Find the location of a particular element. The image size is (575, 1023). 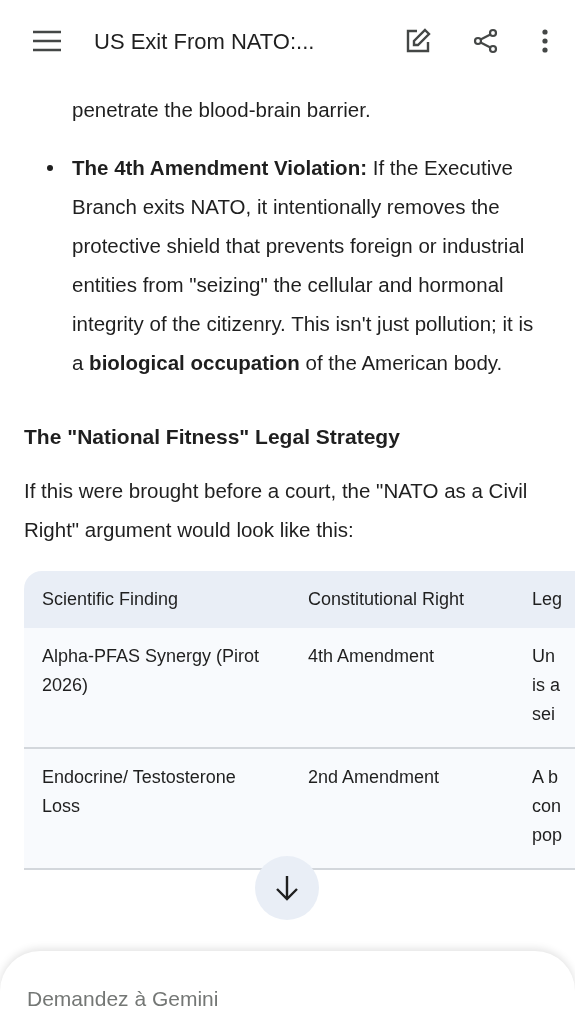

bullet-icon is located at coordinates (50, 168).